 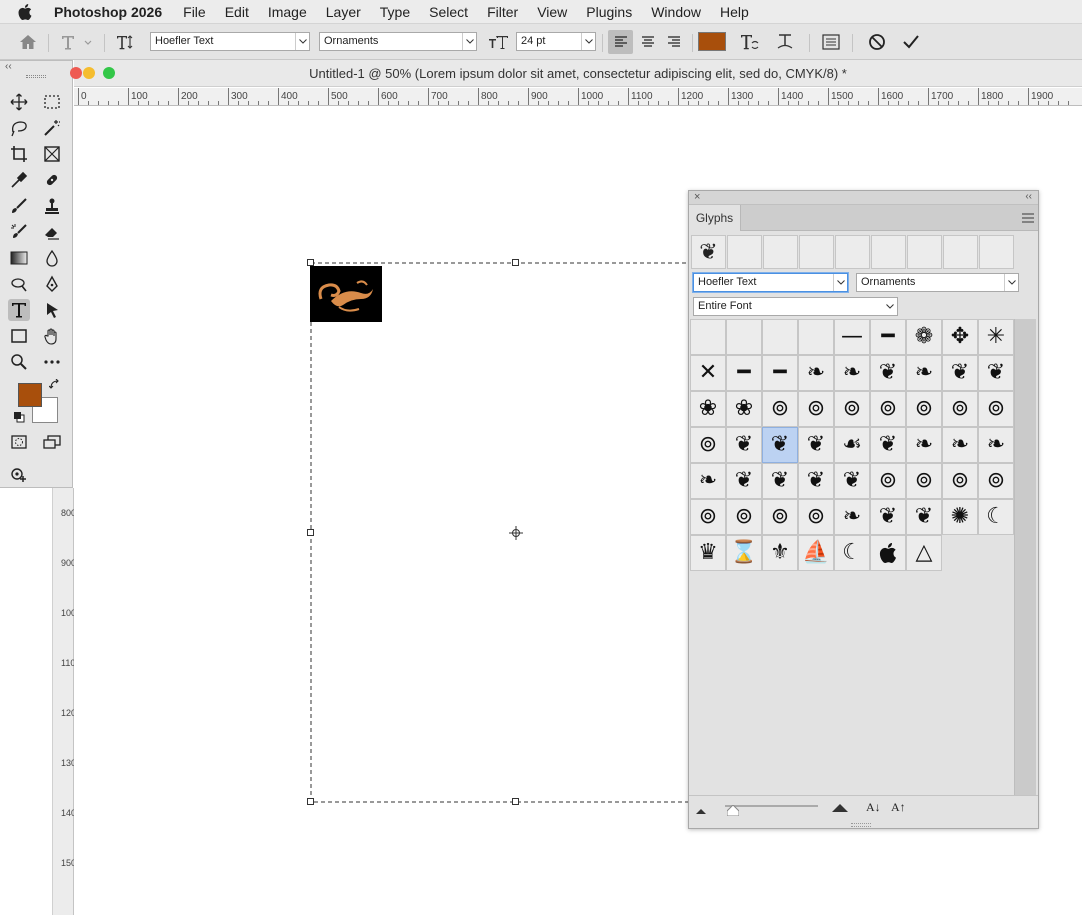 What do you see at coordinates (911, 42) in the screenshot?
I see `commit-edits-icon` at bounding box center [911, 42].